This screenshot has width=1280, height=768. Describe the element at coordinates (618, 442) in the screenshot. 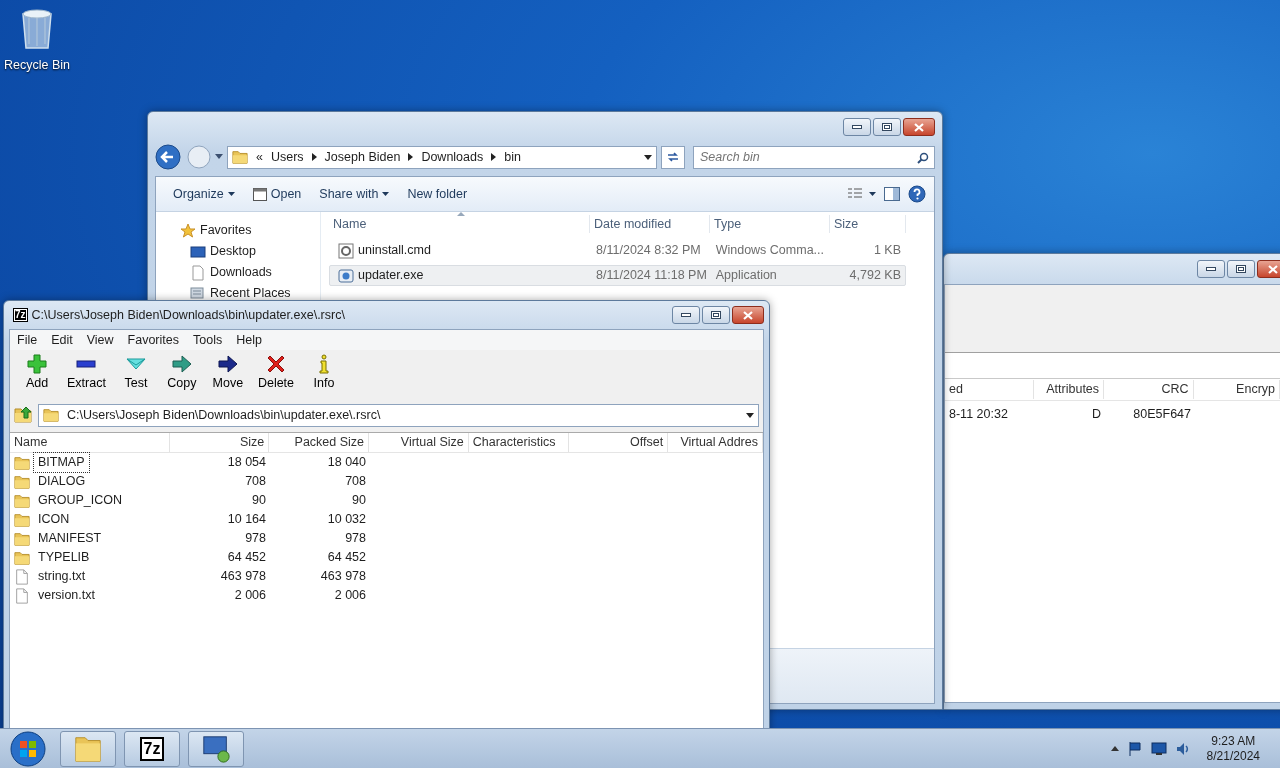

I see `column-header: Offset` at that location.